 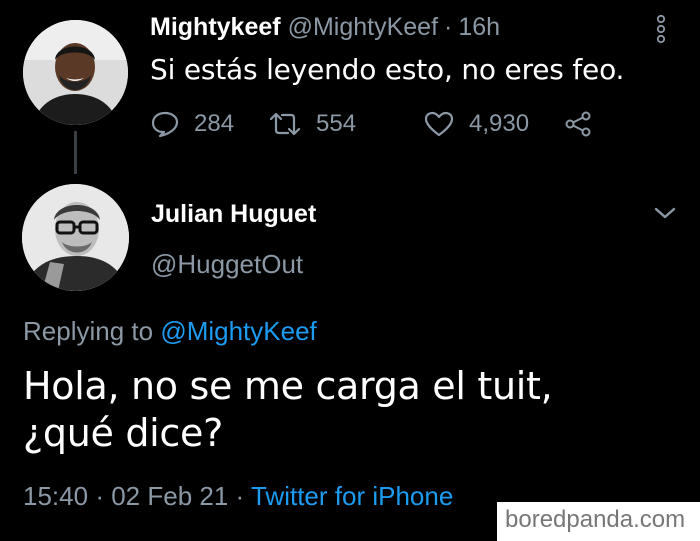 I want to click on avatar-mightykeef, so click(x=75, y=72).